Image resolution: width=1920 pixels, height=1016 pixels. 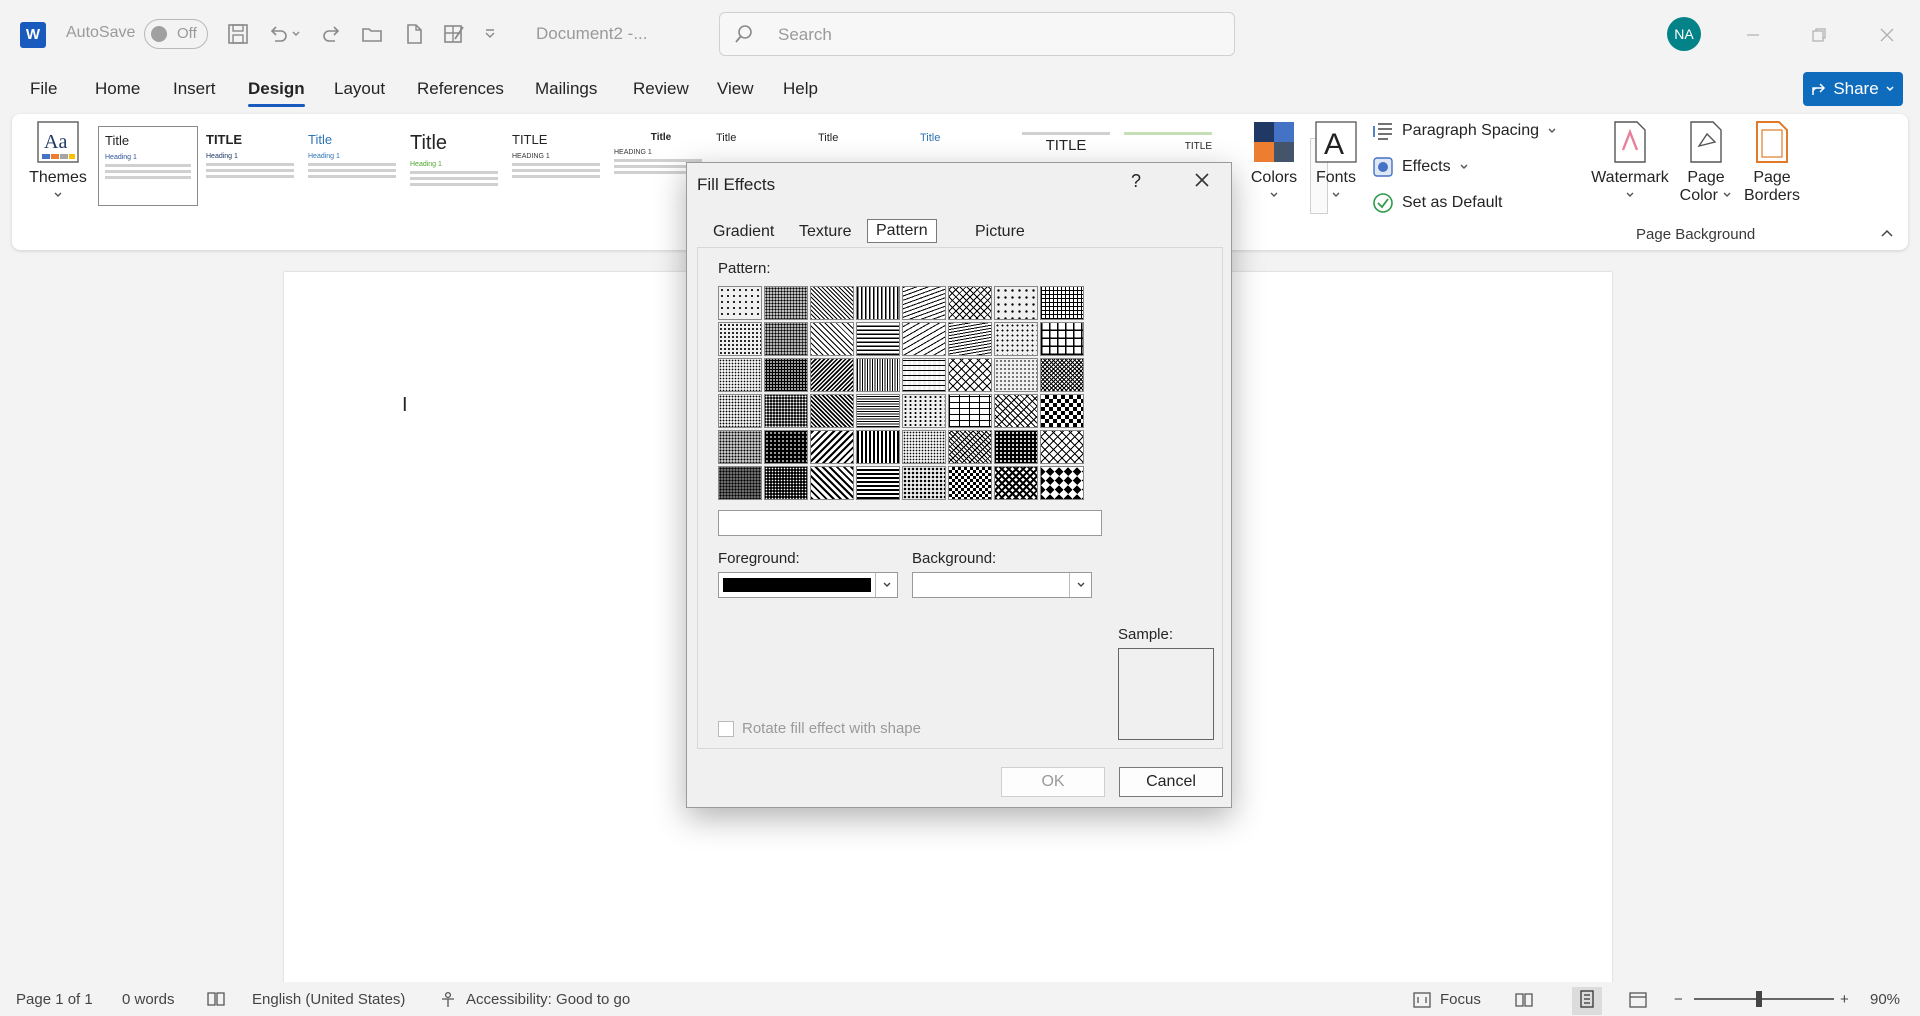 What do you see at coordinates (216, 1001) in the screenshot?
I see `proofing-icon` at bounding box center [216, 1001].